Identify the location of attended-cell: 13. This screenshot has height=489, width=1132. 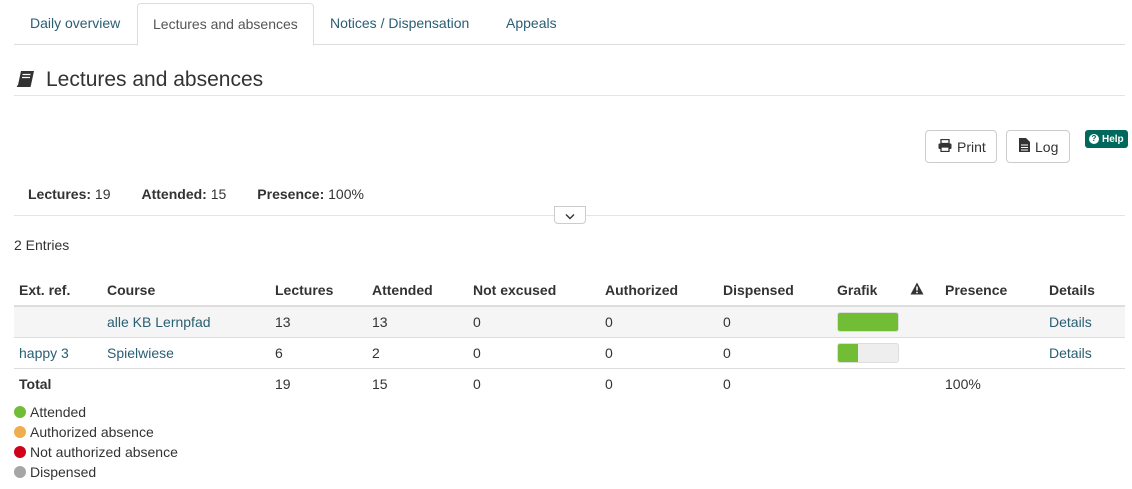
(417, 322).